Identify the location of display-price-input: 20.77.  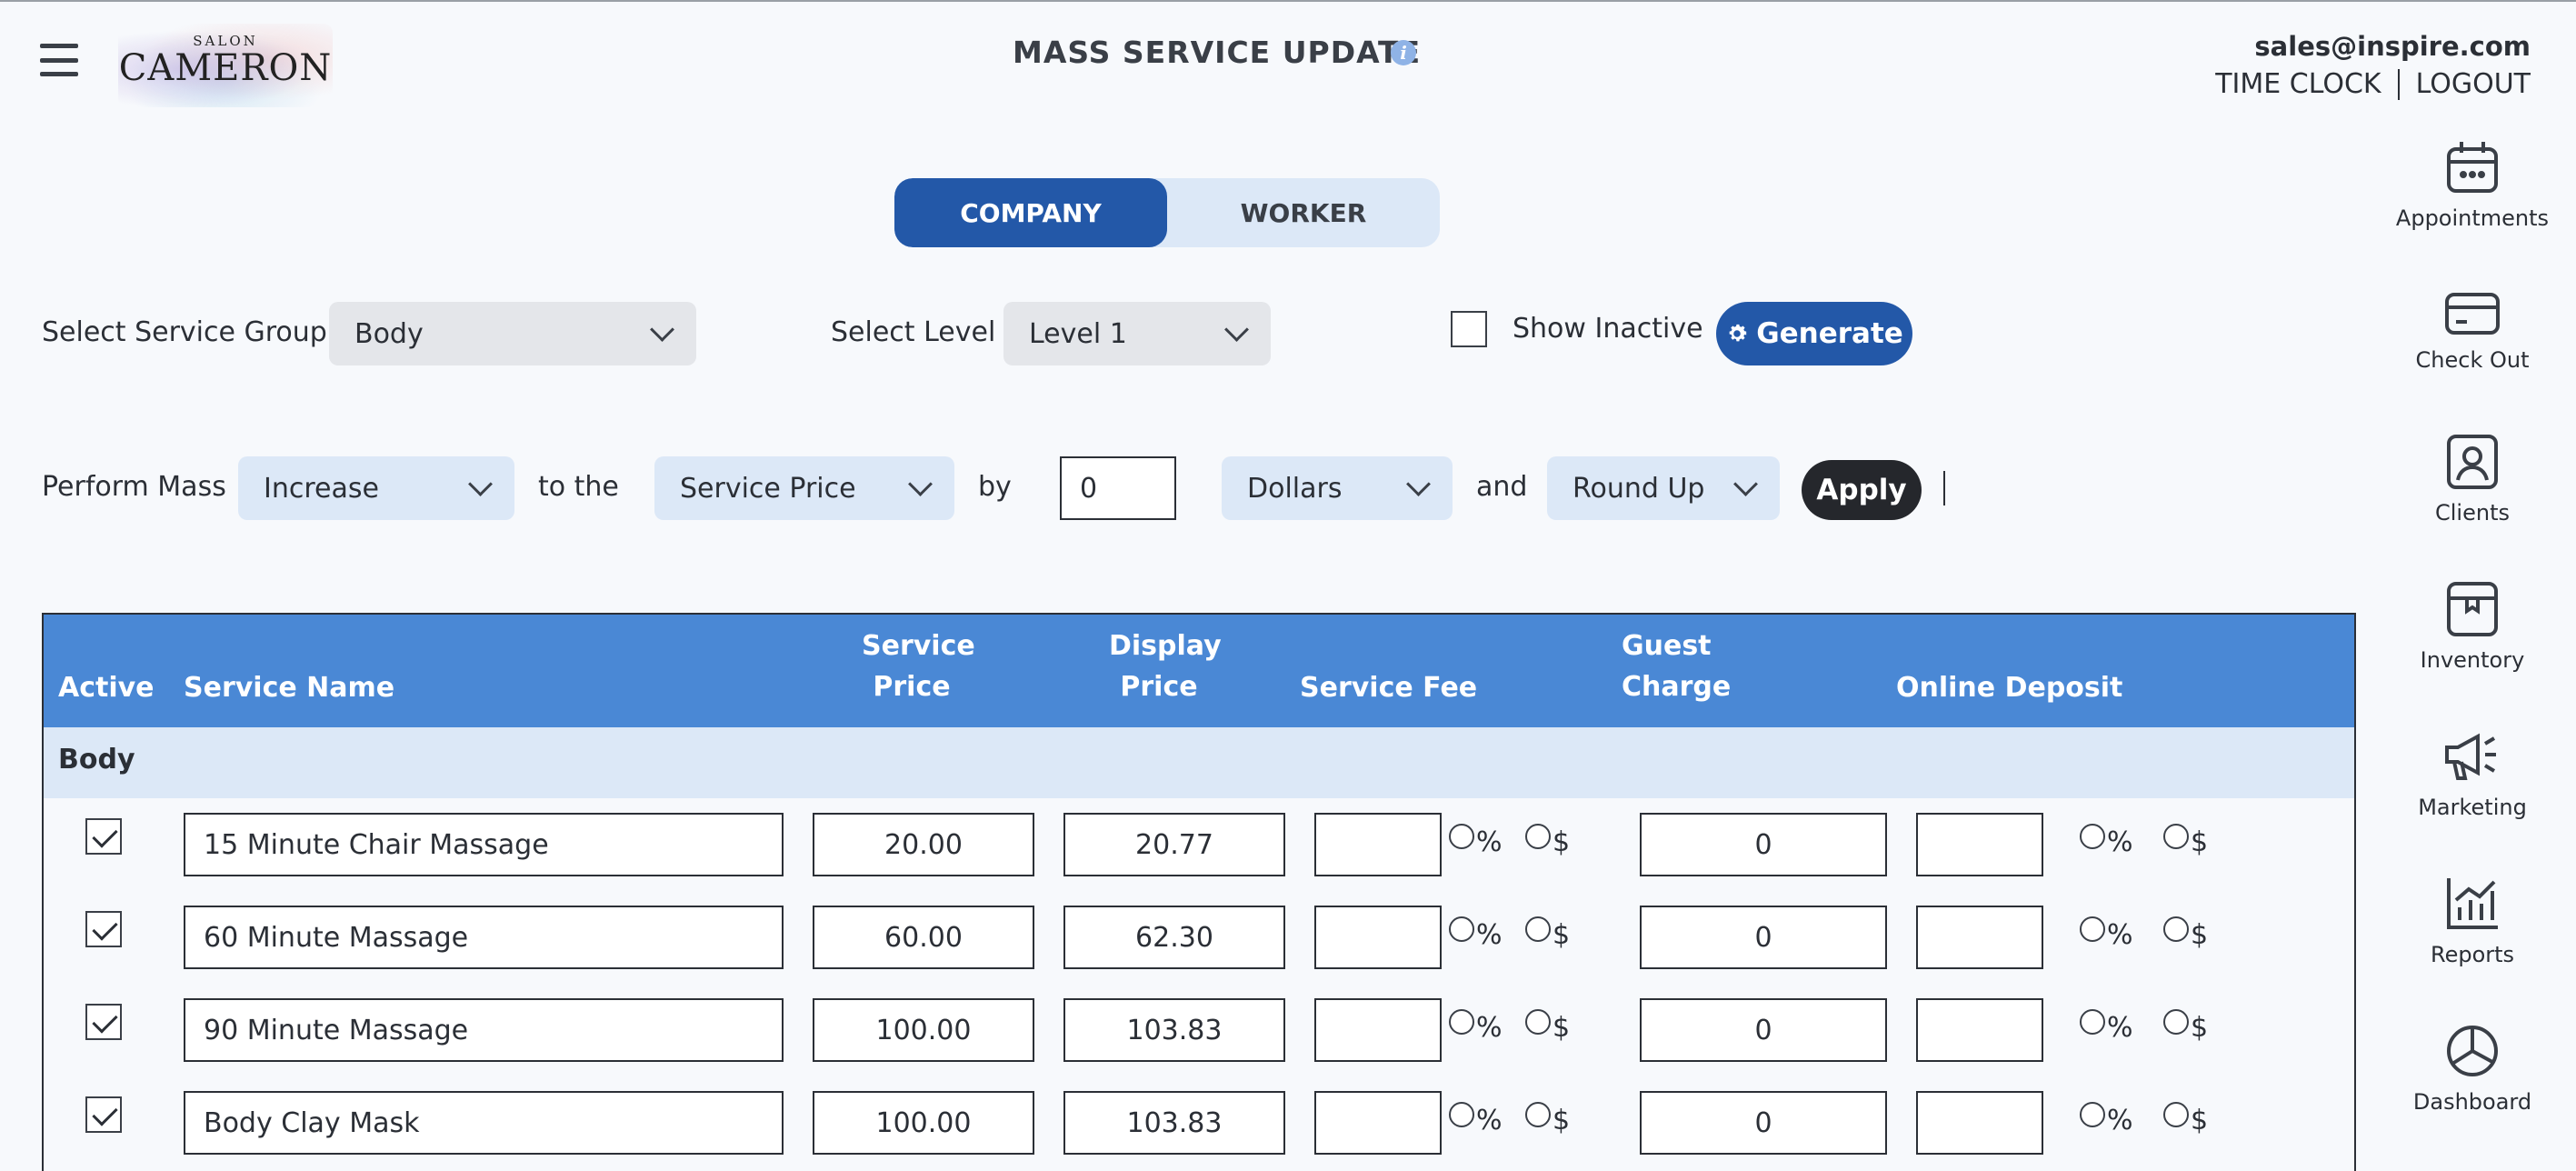
(1174, 844).